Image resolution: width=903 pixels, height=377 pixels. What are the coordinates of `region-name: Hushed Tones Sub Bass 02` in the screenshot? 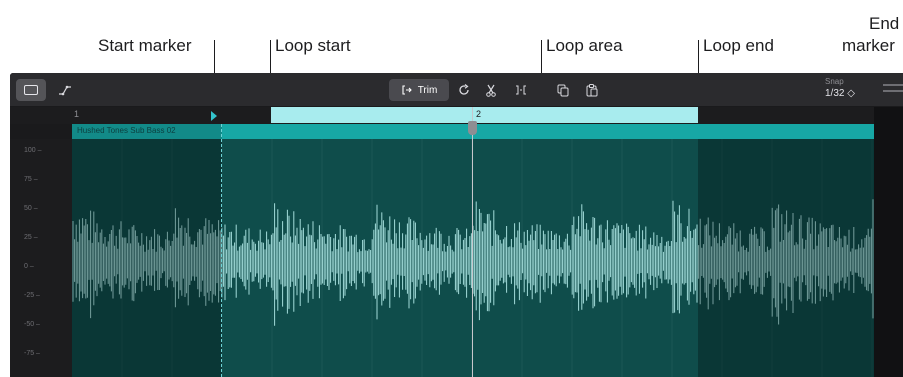 It's located at (126, 130).